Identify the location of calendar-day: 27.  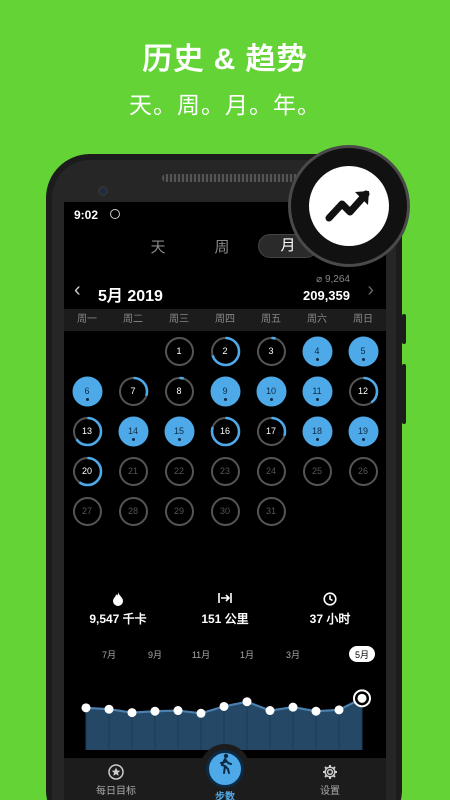
(87, 511).